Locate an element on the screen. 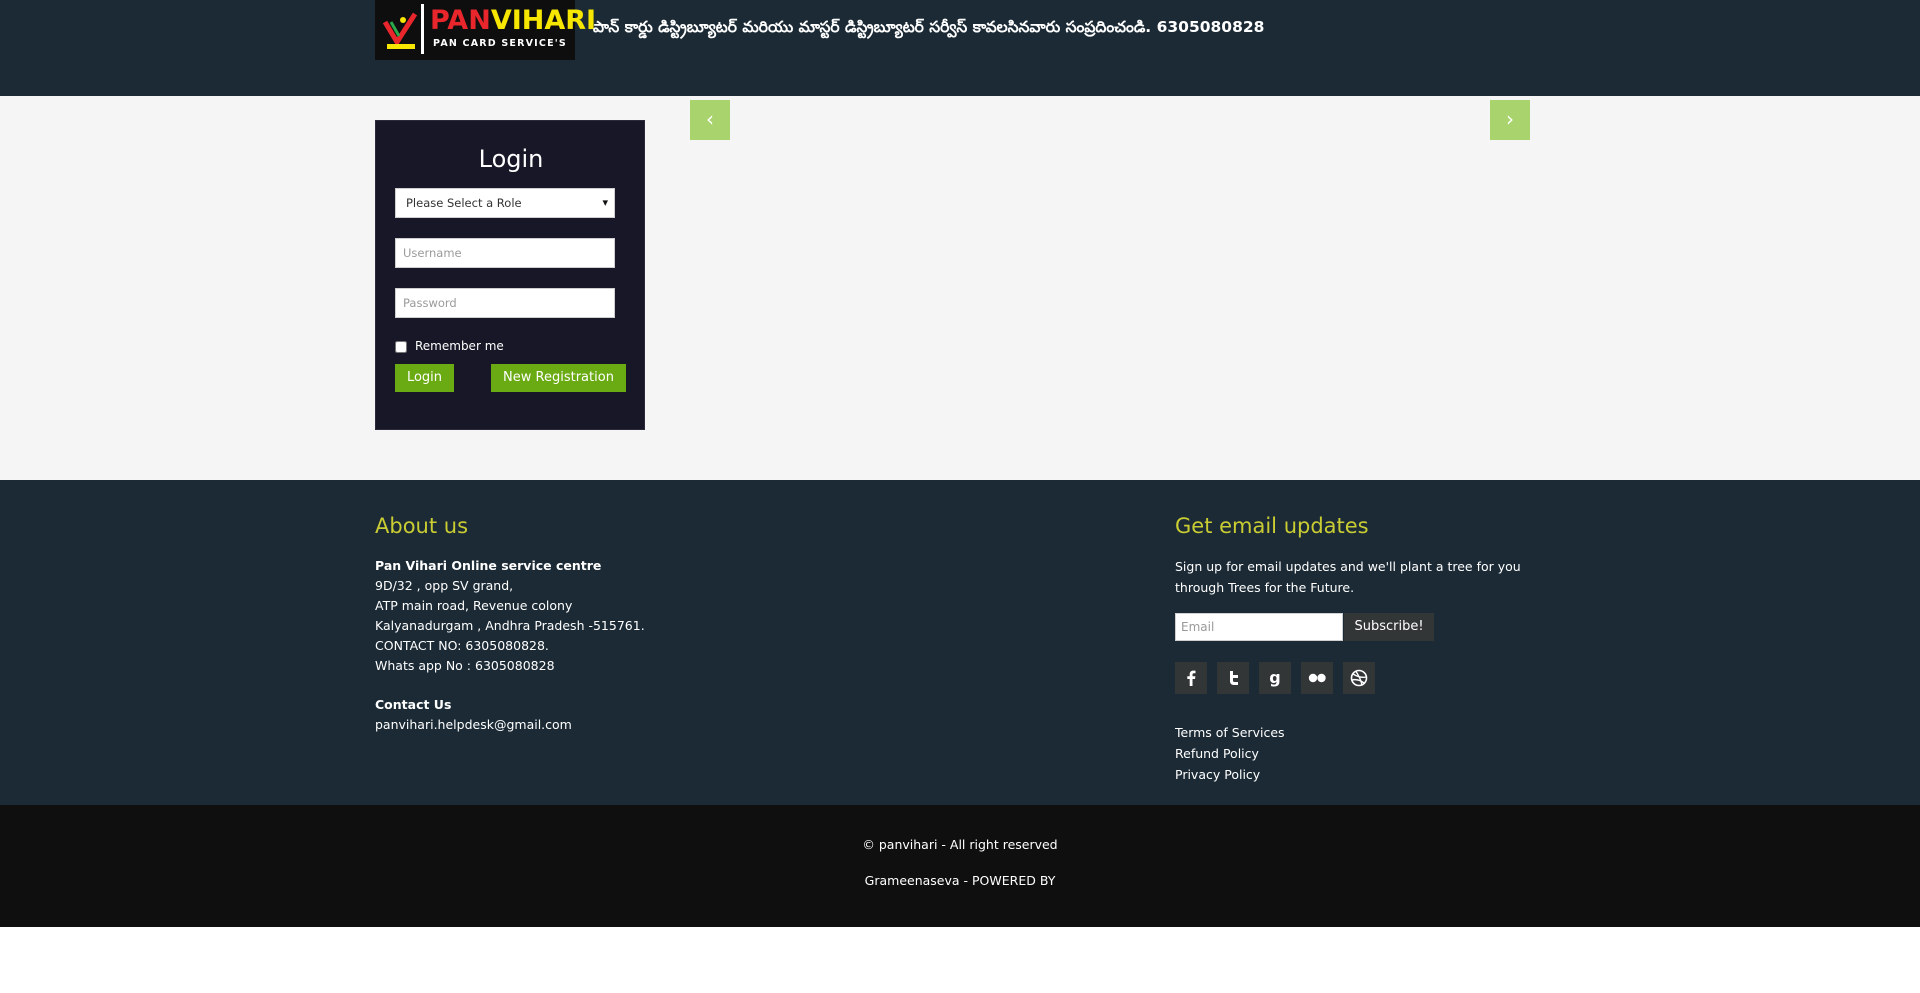  privacy-policy-link: Privacy Policy is located at coordinates (1217, 774).